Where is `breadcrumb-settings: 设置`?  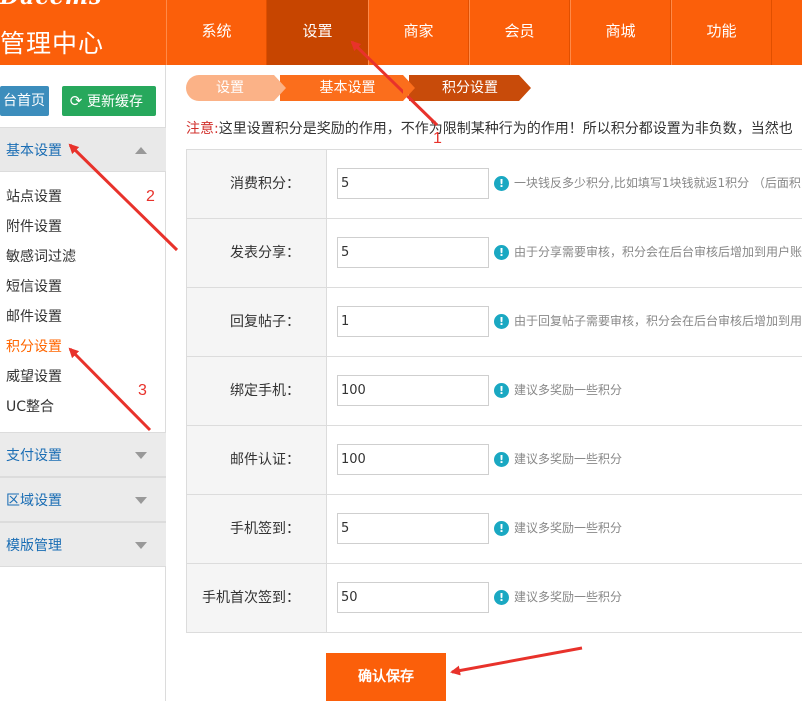 breadcrumb-settings: 设置 is located at coordinates (236, 88).